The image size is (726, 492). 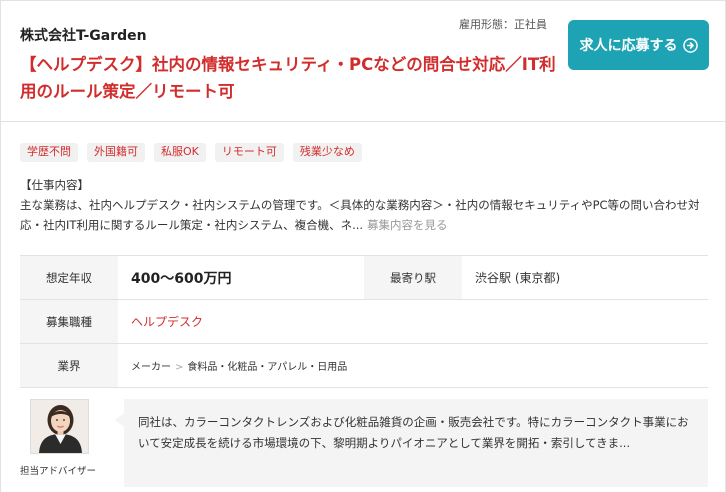 I want to click on advisor-avatar, so click(x=59, y=426).